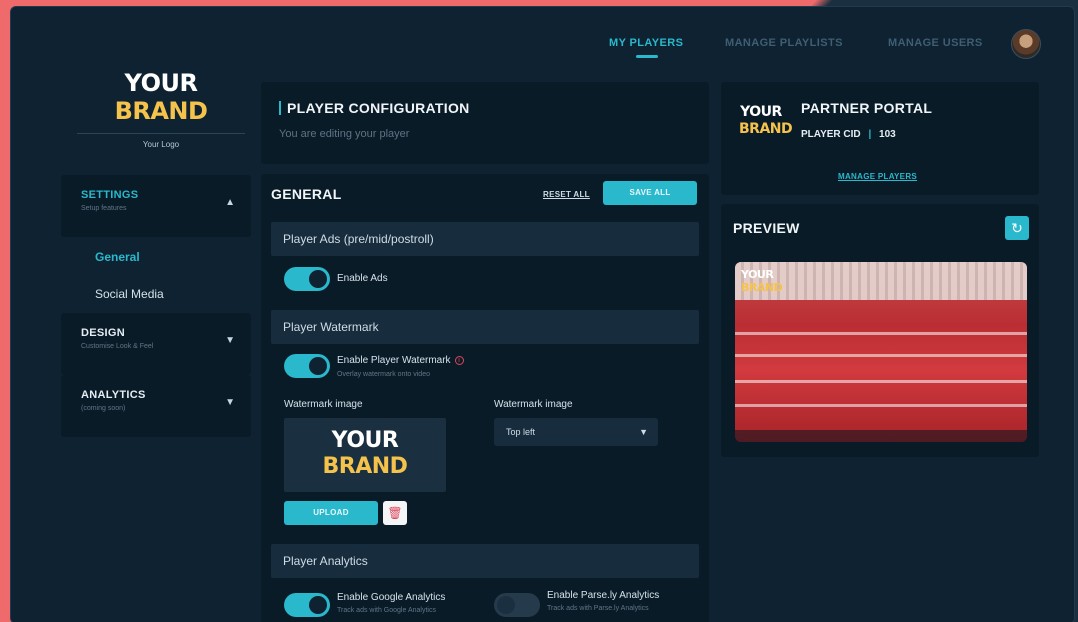  I want to click on sidebar-item-general: General, so click(117, 257).